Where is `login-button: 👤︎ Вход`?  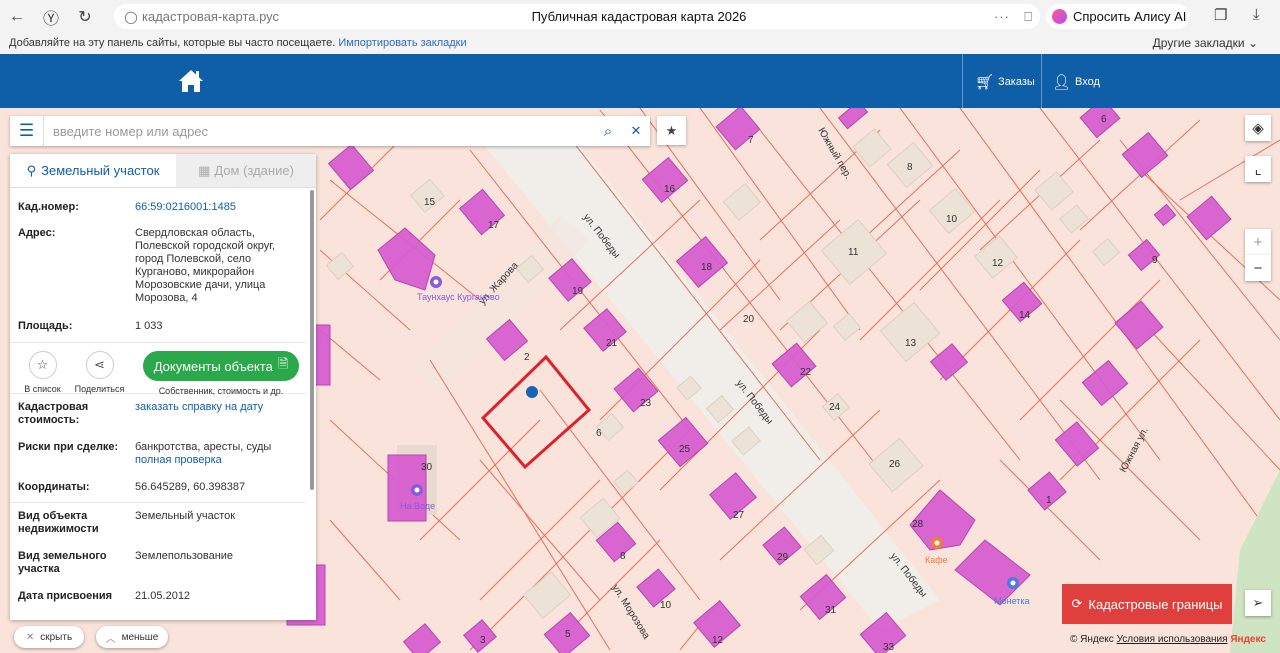
login-button: 👤︎ Вход is located at coordinates (1076, 82).